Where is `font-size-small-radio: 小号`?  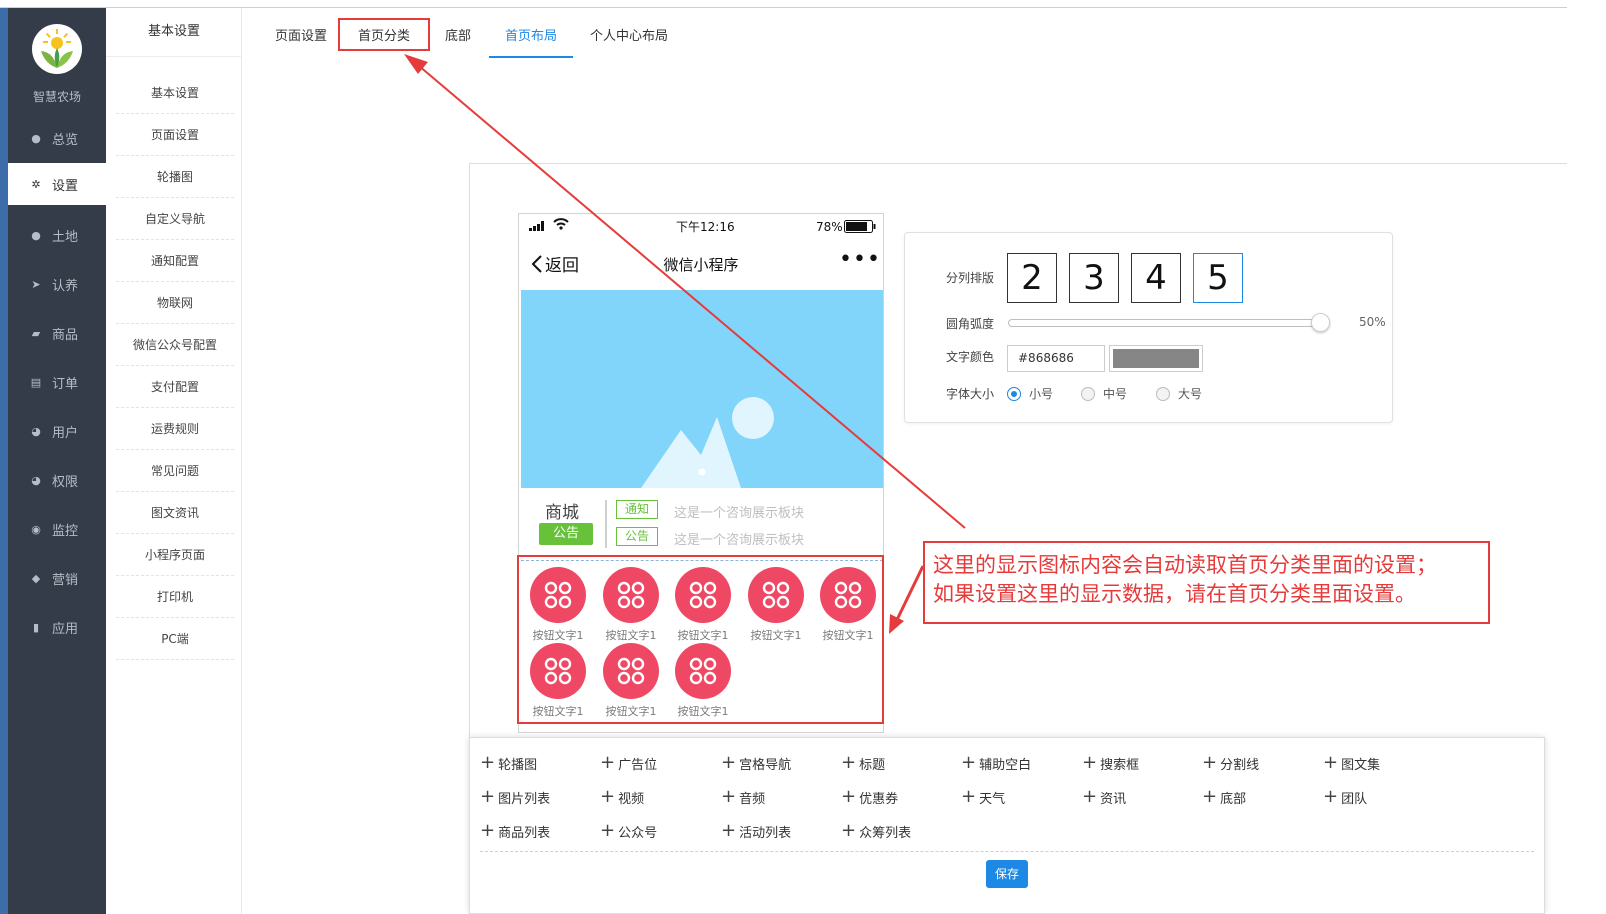 font-size-small-radio: 小号 is located at coordinates (1030, 393).